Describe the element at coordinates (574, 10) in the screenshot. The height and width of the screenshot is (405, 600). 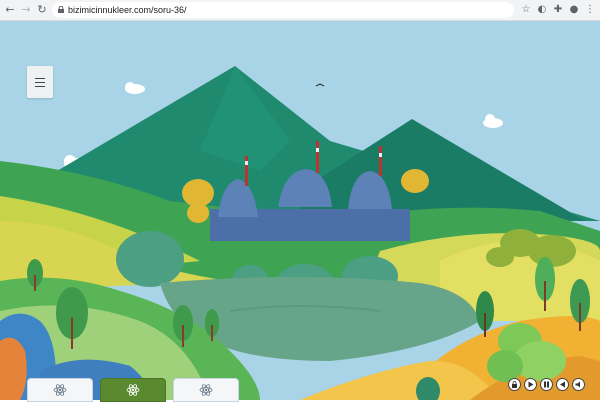
I see `profile-icon: ●` at that location.